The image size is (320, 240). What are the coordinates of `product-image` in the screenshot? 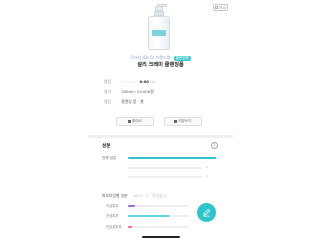 It's located at (159, 27).